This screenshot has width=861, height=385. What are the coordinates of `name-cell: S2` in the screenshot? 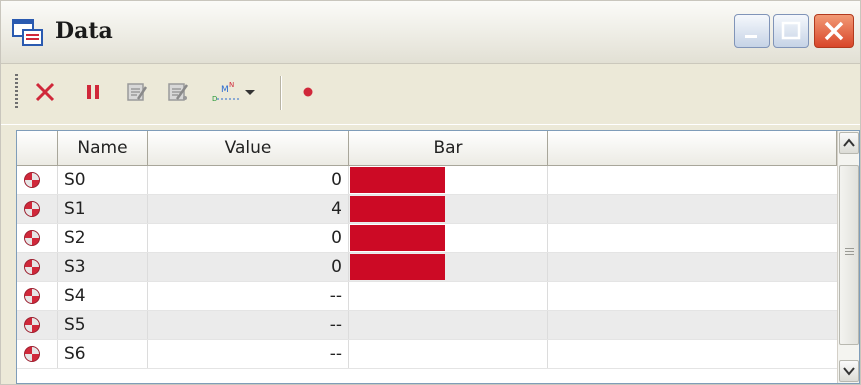 It's located at (103, 238).